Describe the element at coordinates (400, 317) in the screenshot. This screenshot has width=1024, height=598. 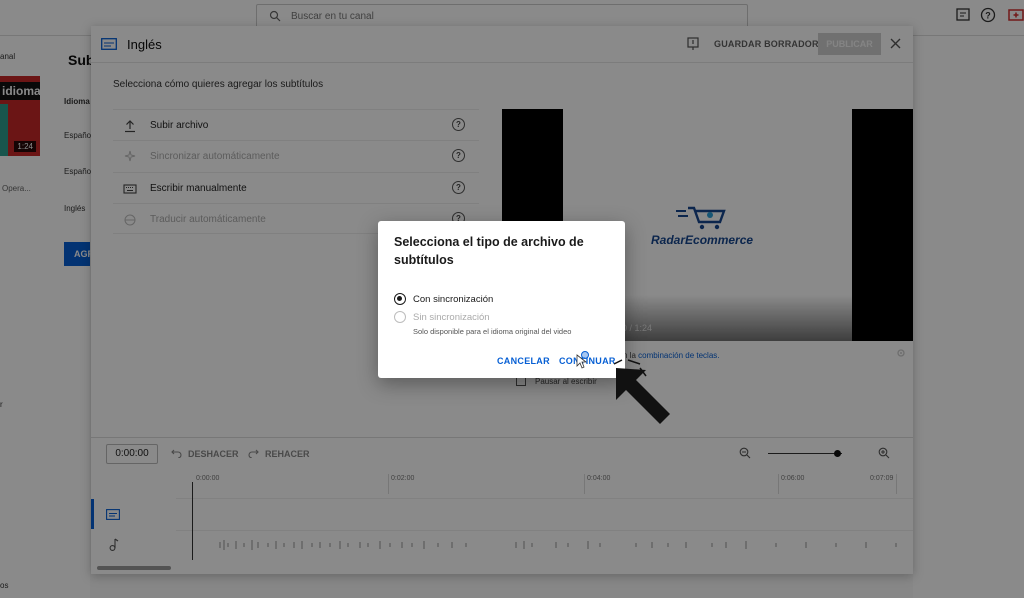
I see `radio-without-sync` at that location.